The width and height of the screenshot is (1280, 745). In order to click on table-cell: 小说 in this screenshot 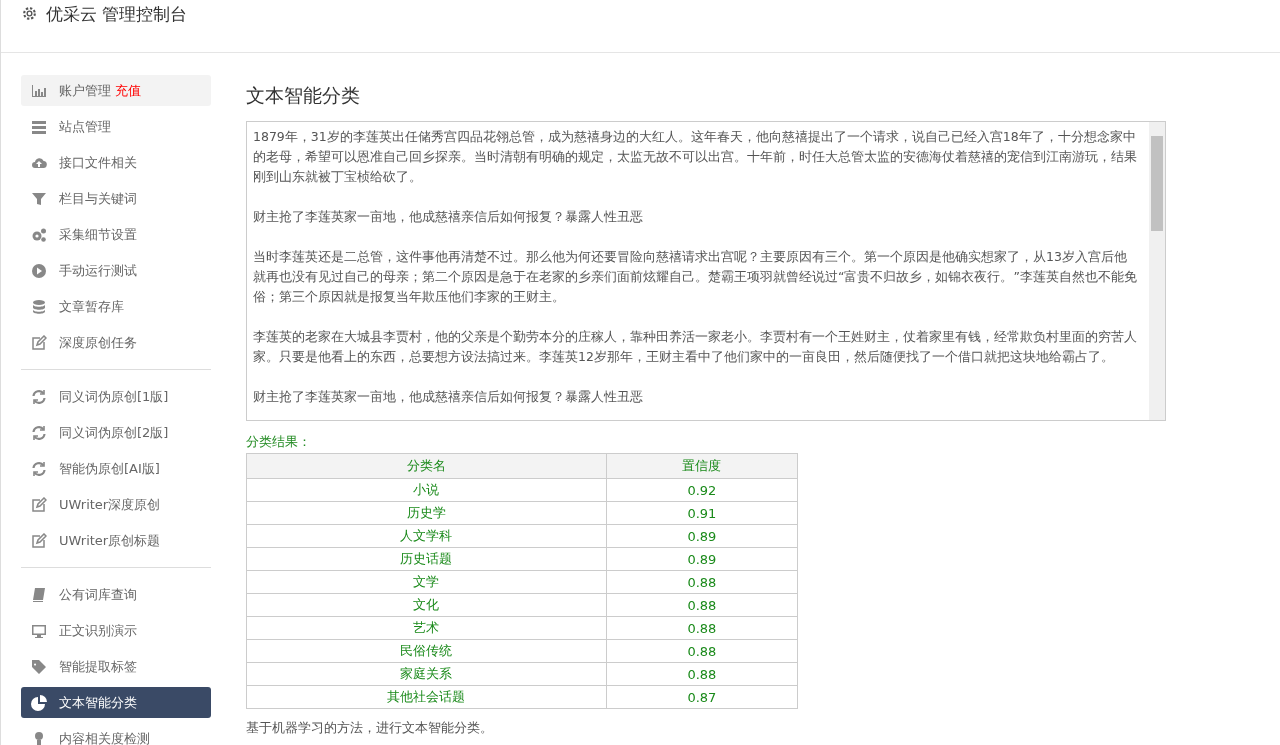, I will do `click(426, 490)`.